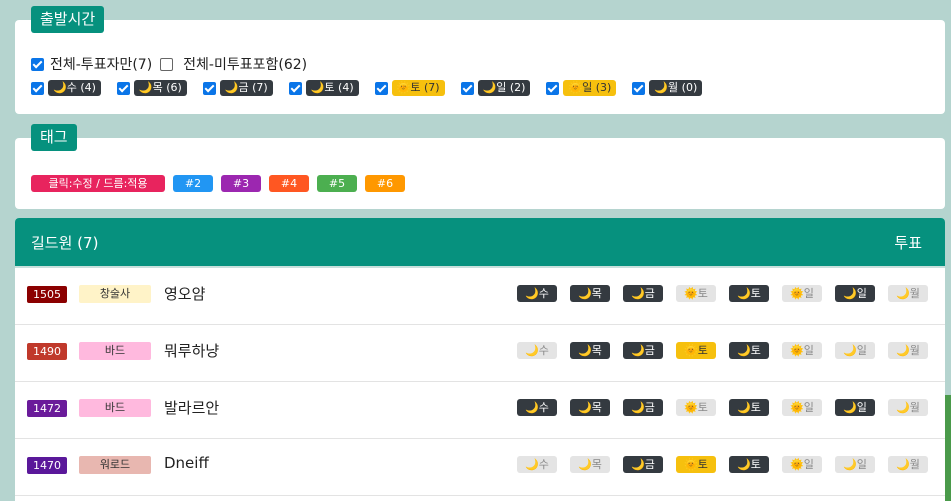 This screenshot has height=501, width=951. I want to click on member-row: 1505 창술사 영오얌 🌙수 🌙목 🌙금 🌞토 🌙토 🌞일 🌙일 🌙월, so click(480, 296).